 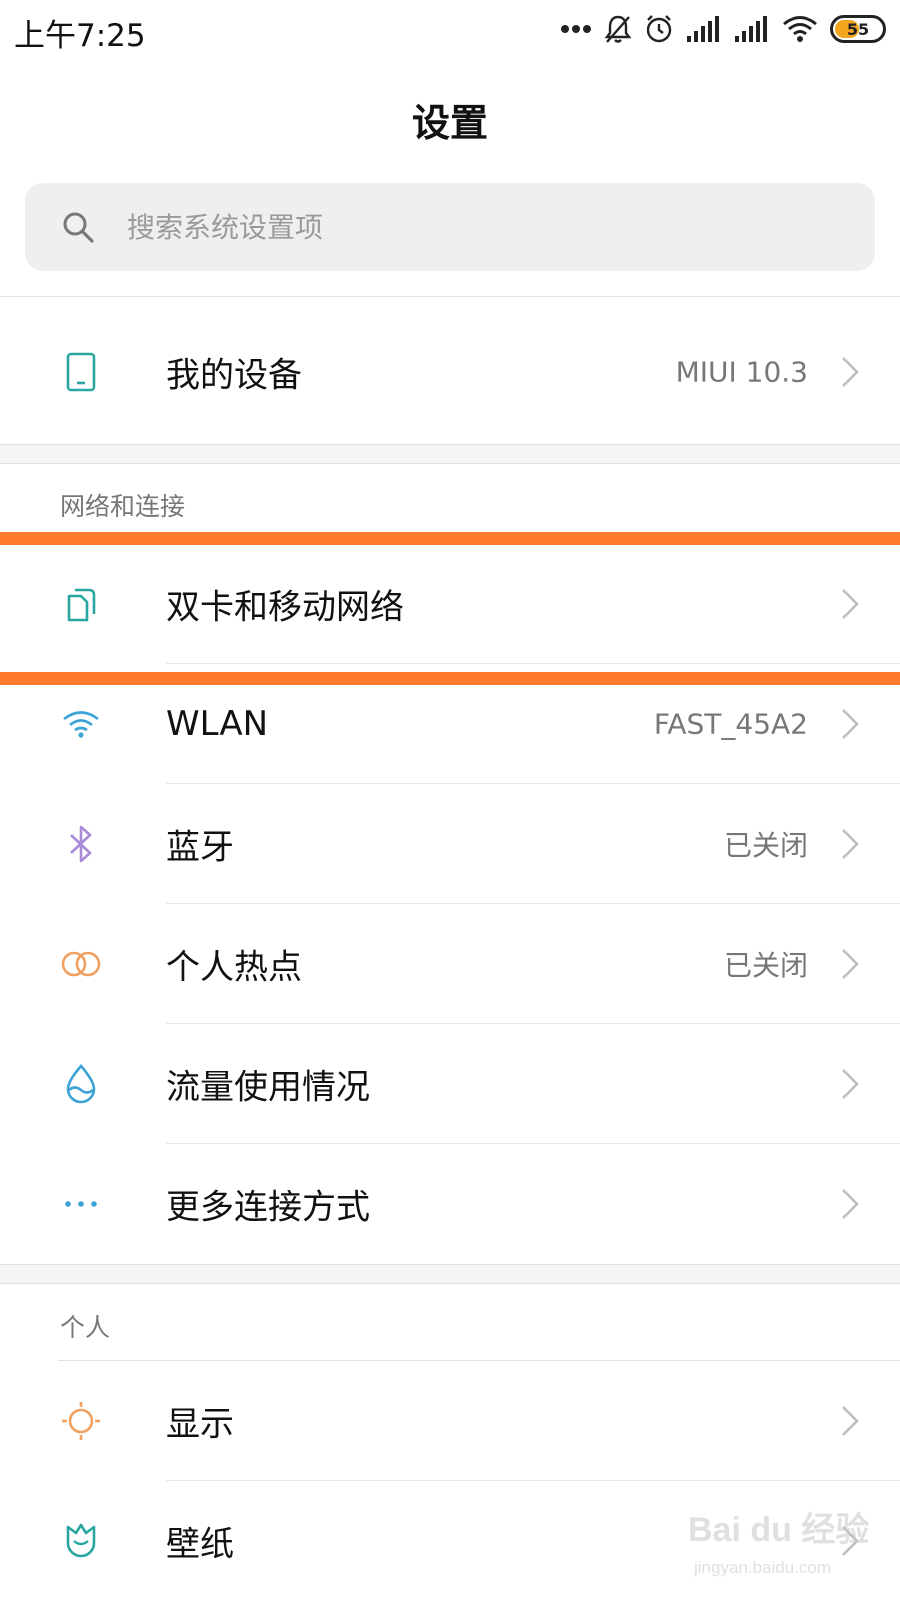 What do you see at coordinates (659, 29) in the screenshot?
I see `alarm-icon` at bounding box center [659, 29].